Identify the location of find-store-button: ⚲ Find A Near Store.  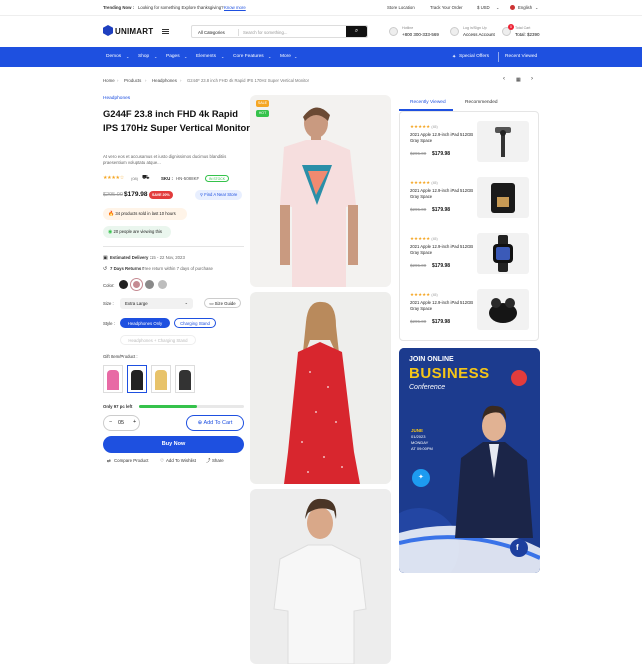
(219, 195).